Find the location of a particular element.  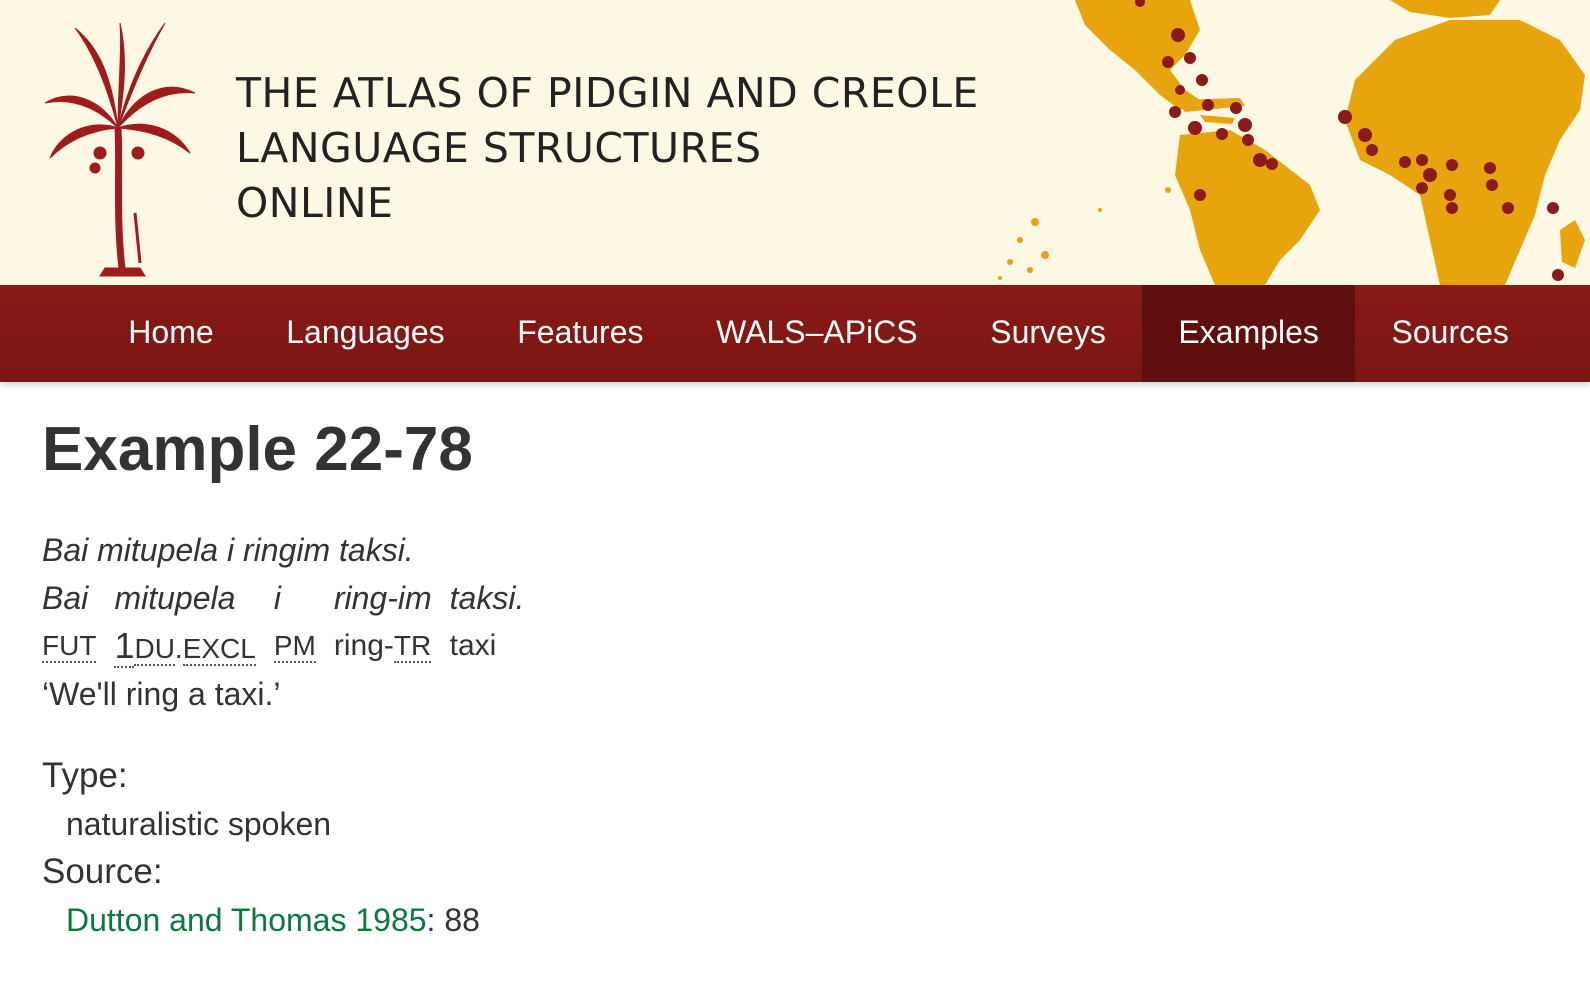

gloss-abbreviation: 1 is located at coordinates (124, 646).